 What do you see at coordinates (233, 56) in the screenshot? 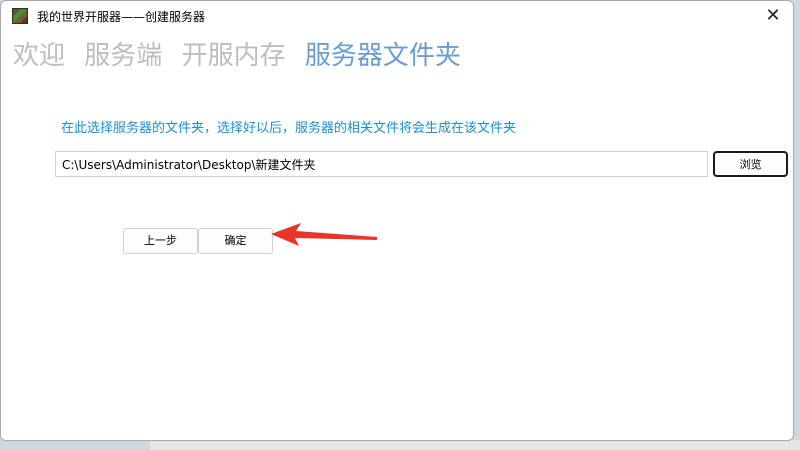
I see `step-memory: 开服内存` at bounding box center [233, 56].